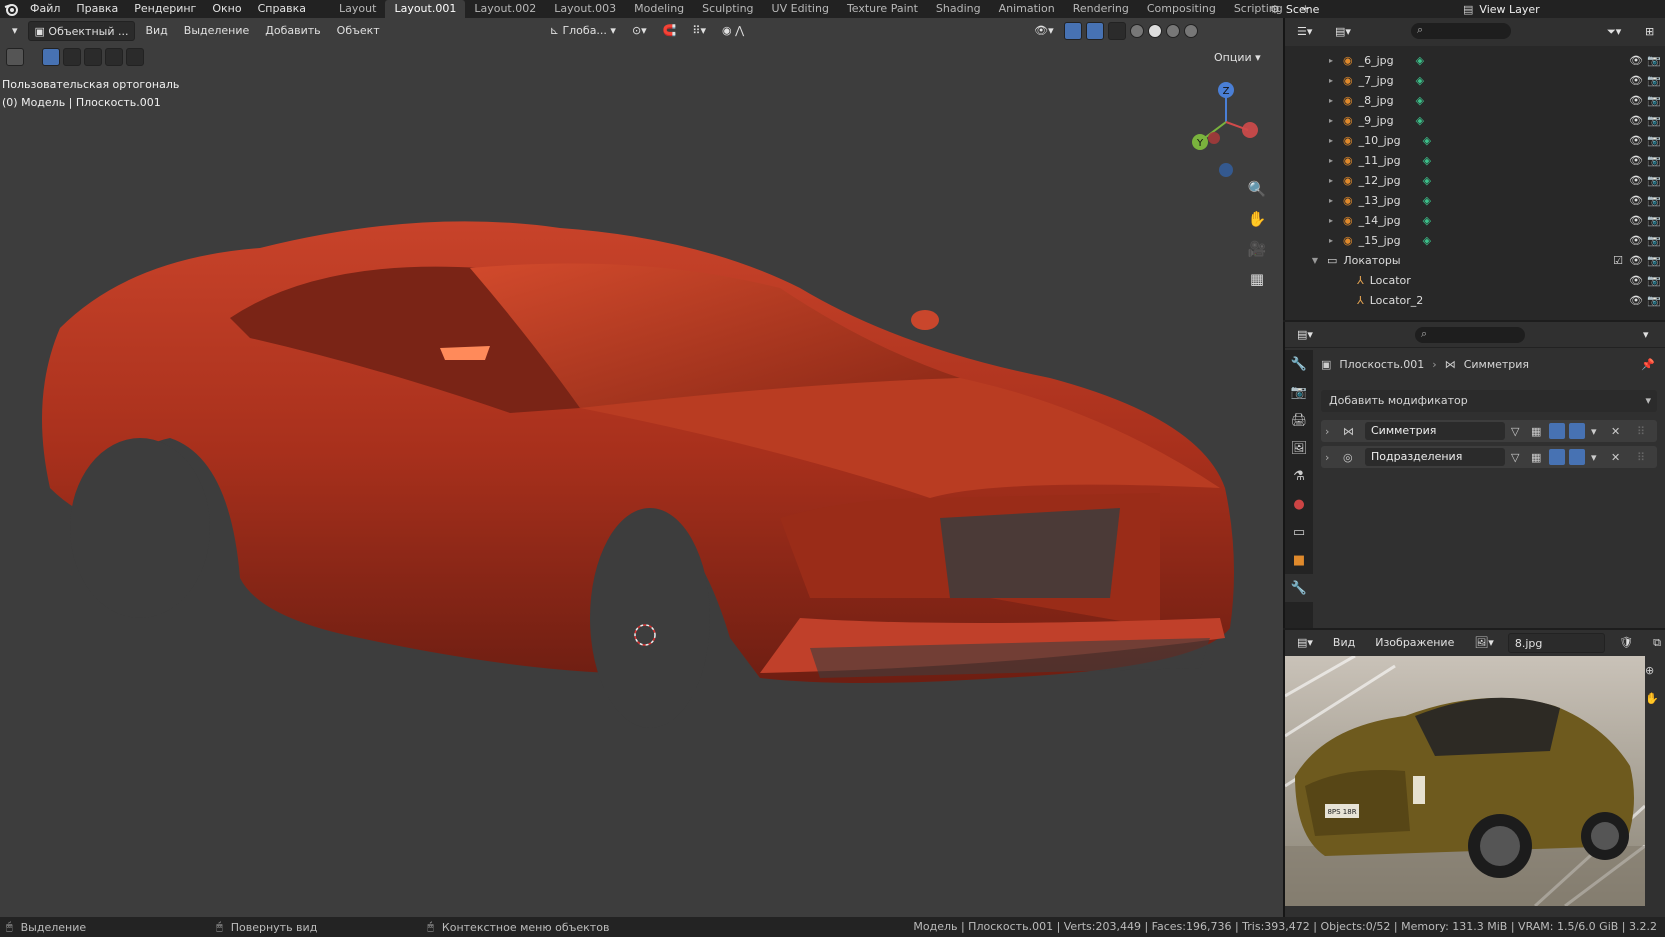 The width and height of the screenshot is (1665, 937). I want to click on modifier-name-field: Симметрия, so click(1435, 431).